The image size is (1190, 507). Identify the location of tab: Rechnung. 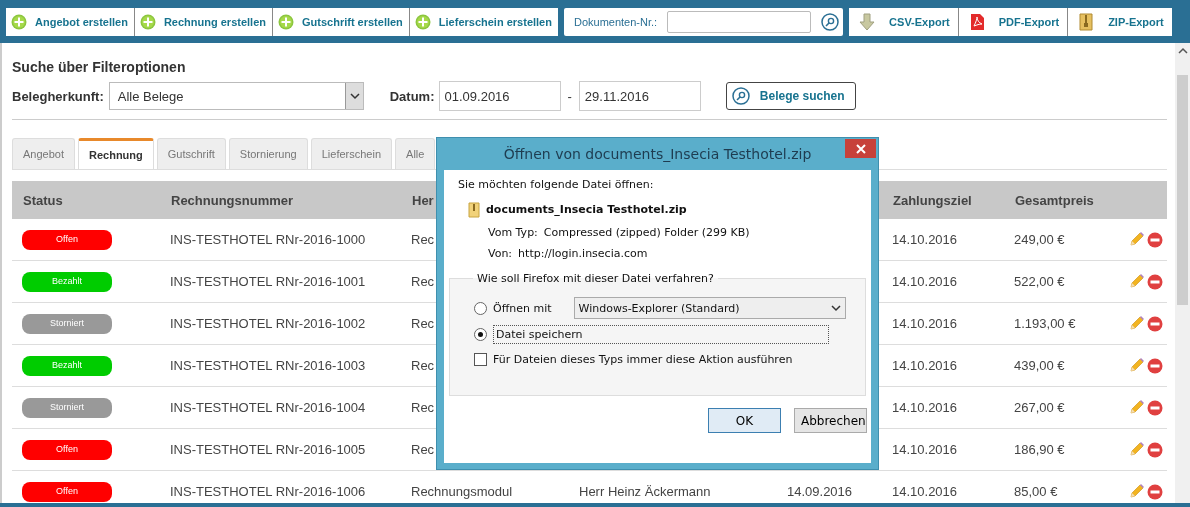
(116, 153).